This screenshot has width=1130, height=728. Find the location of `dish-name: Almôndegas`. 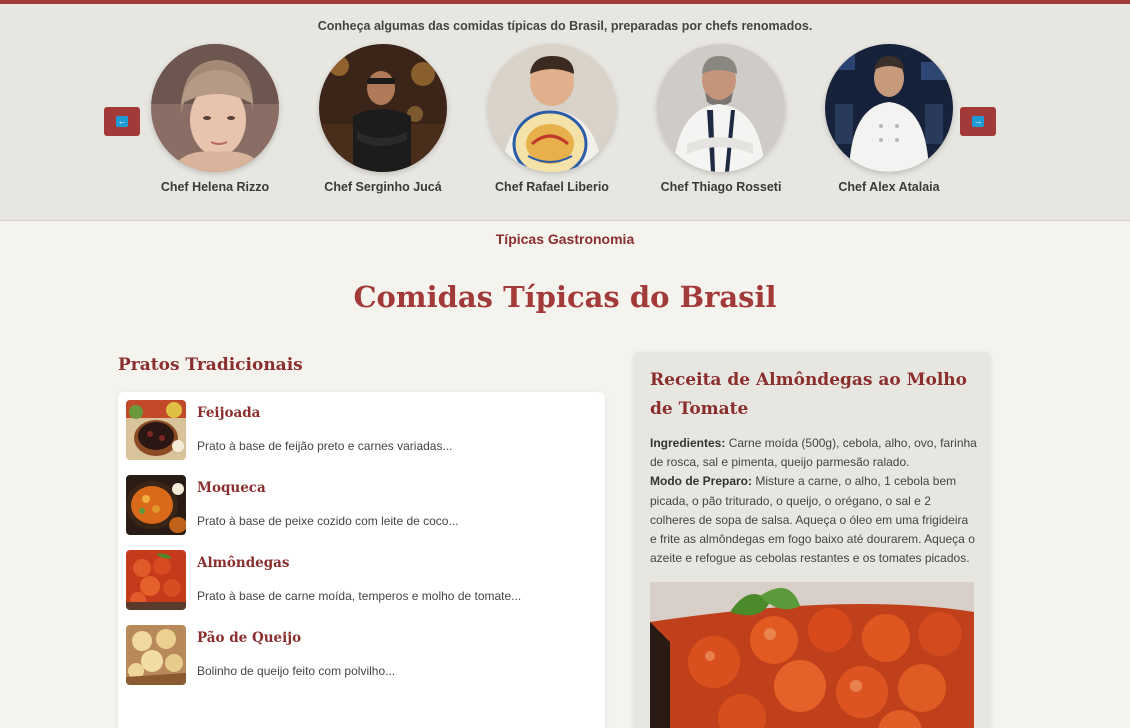

dish-name: Almôndegas is located at coordinates (243, 563).